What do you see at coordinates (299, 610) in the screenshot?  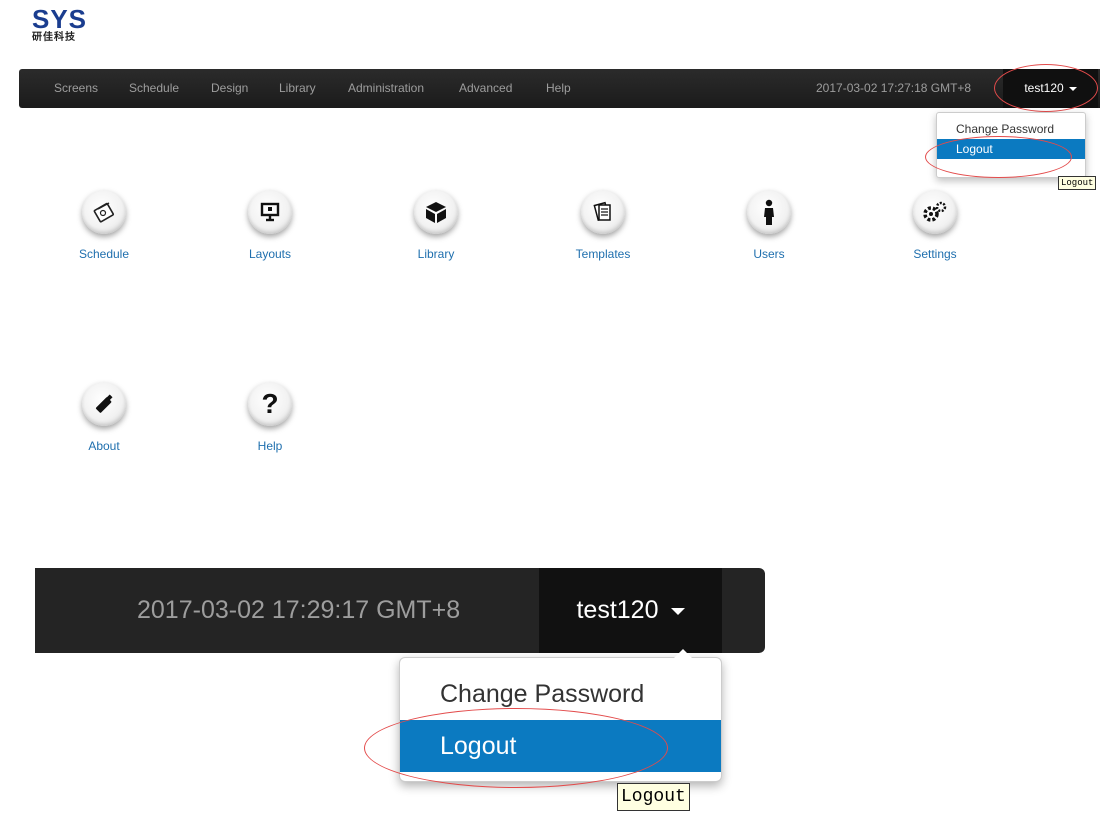 I see `zoomed-server-clock: 2017-03-02 17:29:17 GMT+8` at bounding box center [299, 610].